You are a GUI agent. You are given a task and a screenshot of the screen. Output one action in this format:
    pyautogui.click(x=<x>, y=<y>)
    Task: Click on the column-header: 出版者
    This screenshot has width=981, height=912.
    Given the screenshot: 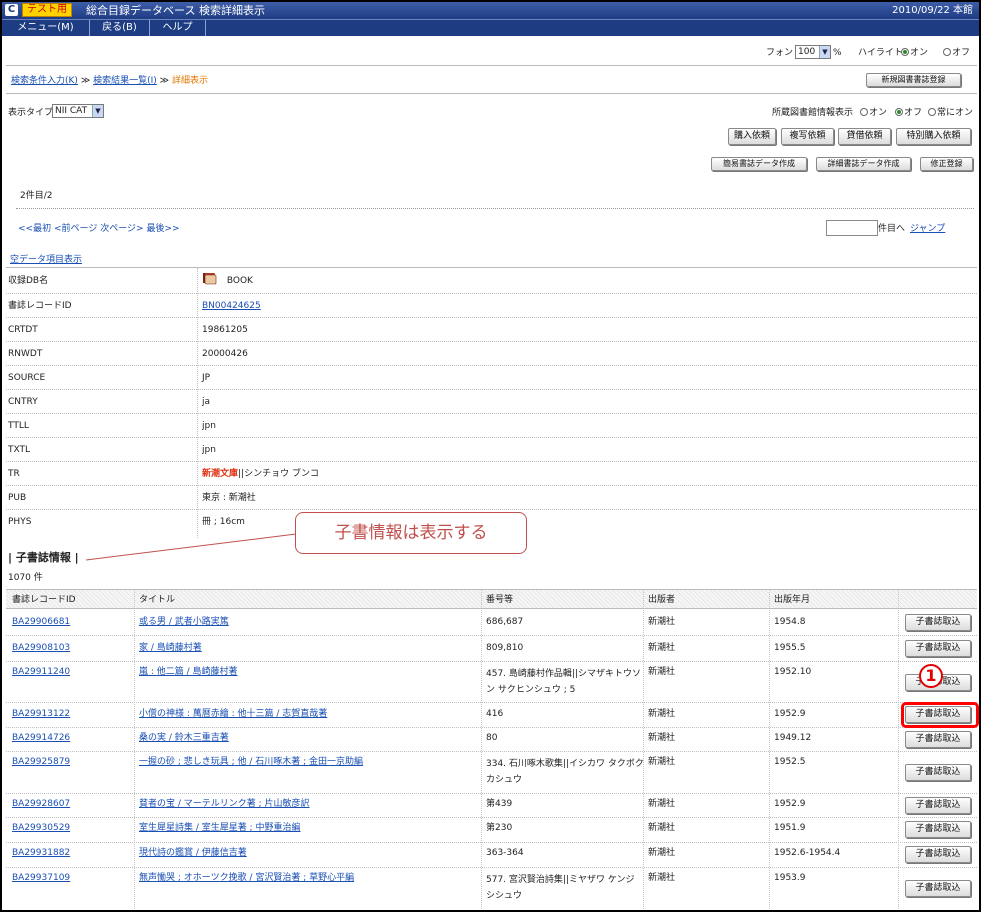 What is the action you would take?
    pyautogui.click(x=662, y=600)
    